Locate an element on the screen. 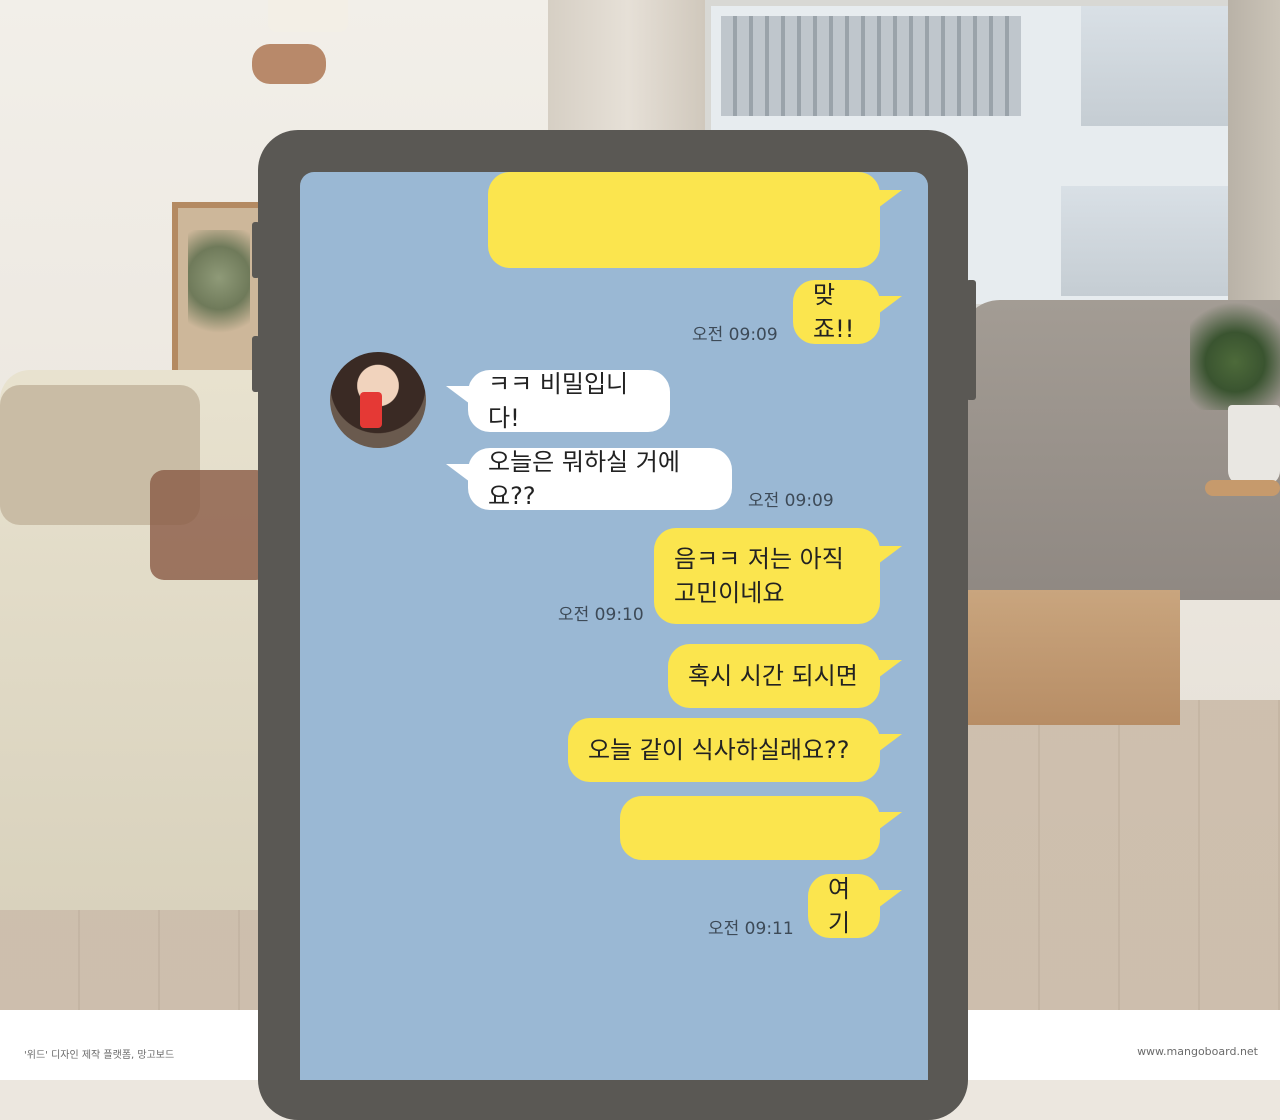 The image size is (1280, 1120). message-bubble-sent: 맞죠!! is located at coordinates (836, 312).